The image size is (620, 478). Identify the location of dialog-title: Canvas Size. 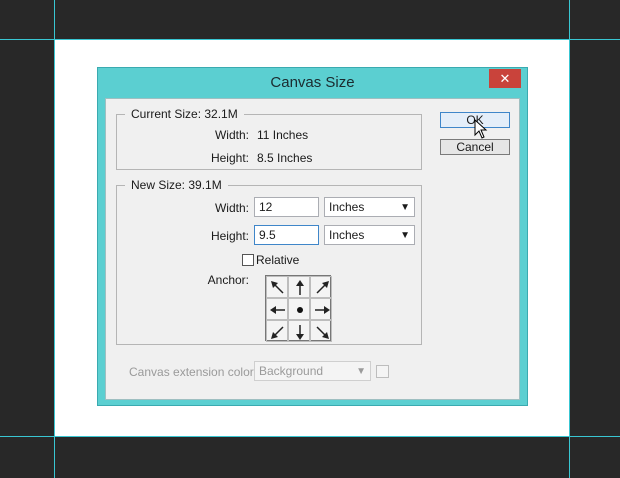
(312, 82).